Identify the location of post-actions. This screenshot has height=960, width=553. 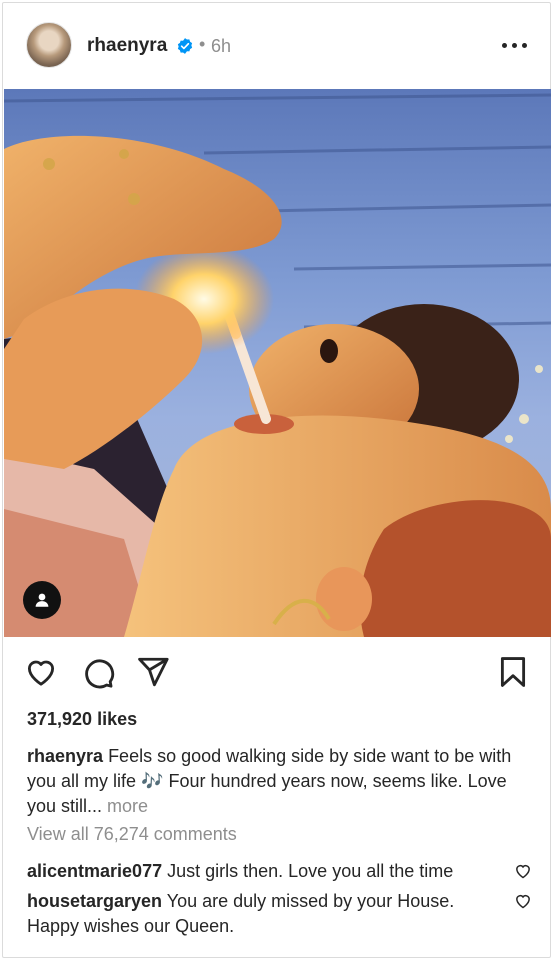
(276, 671).